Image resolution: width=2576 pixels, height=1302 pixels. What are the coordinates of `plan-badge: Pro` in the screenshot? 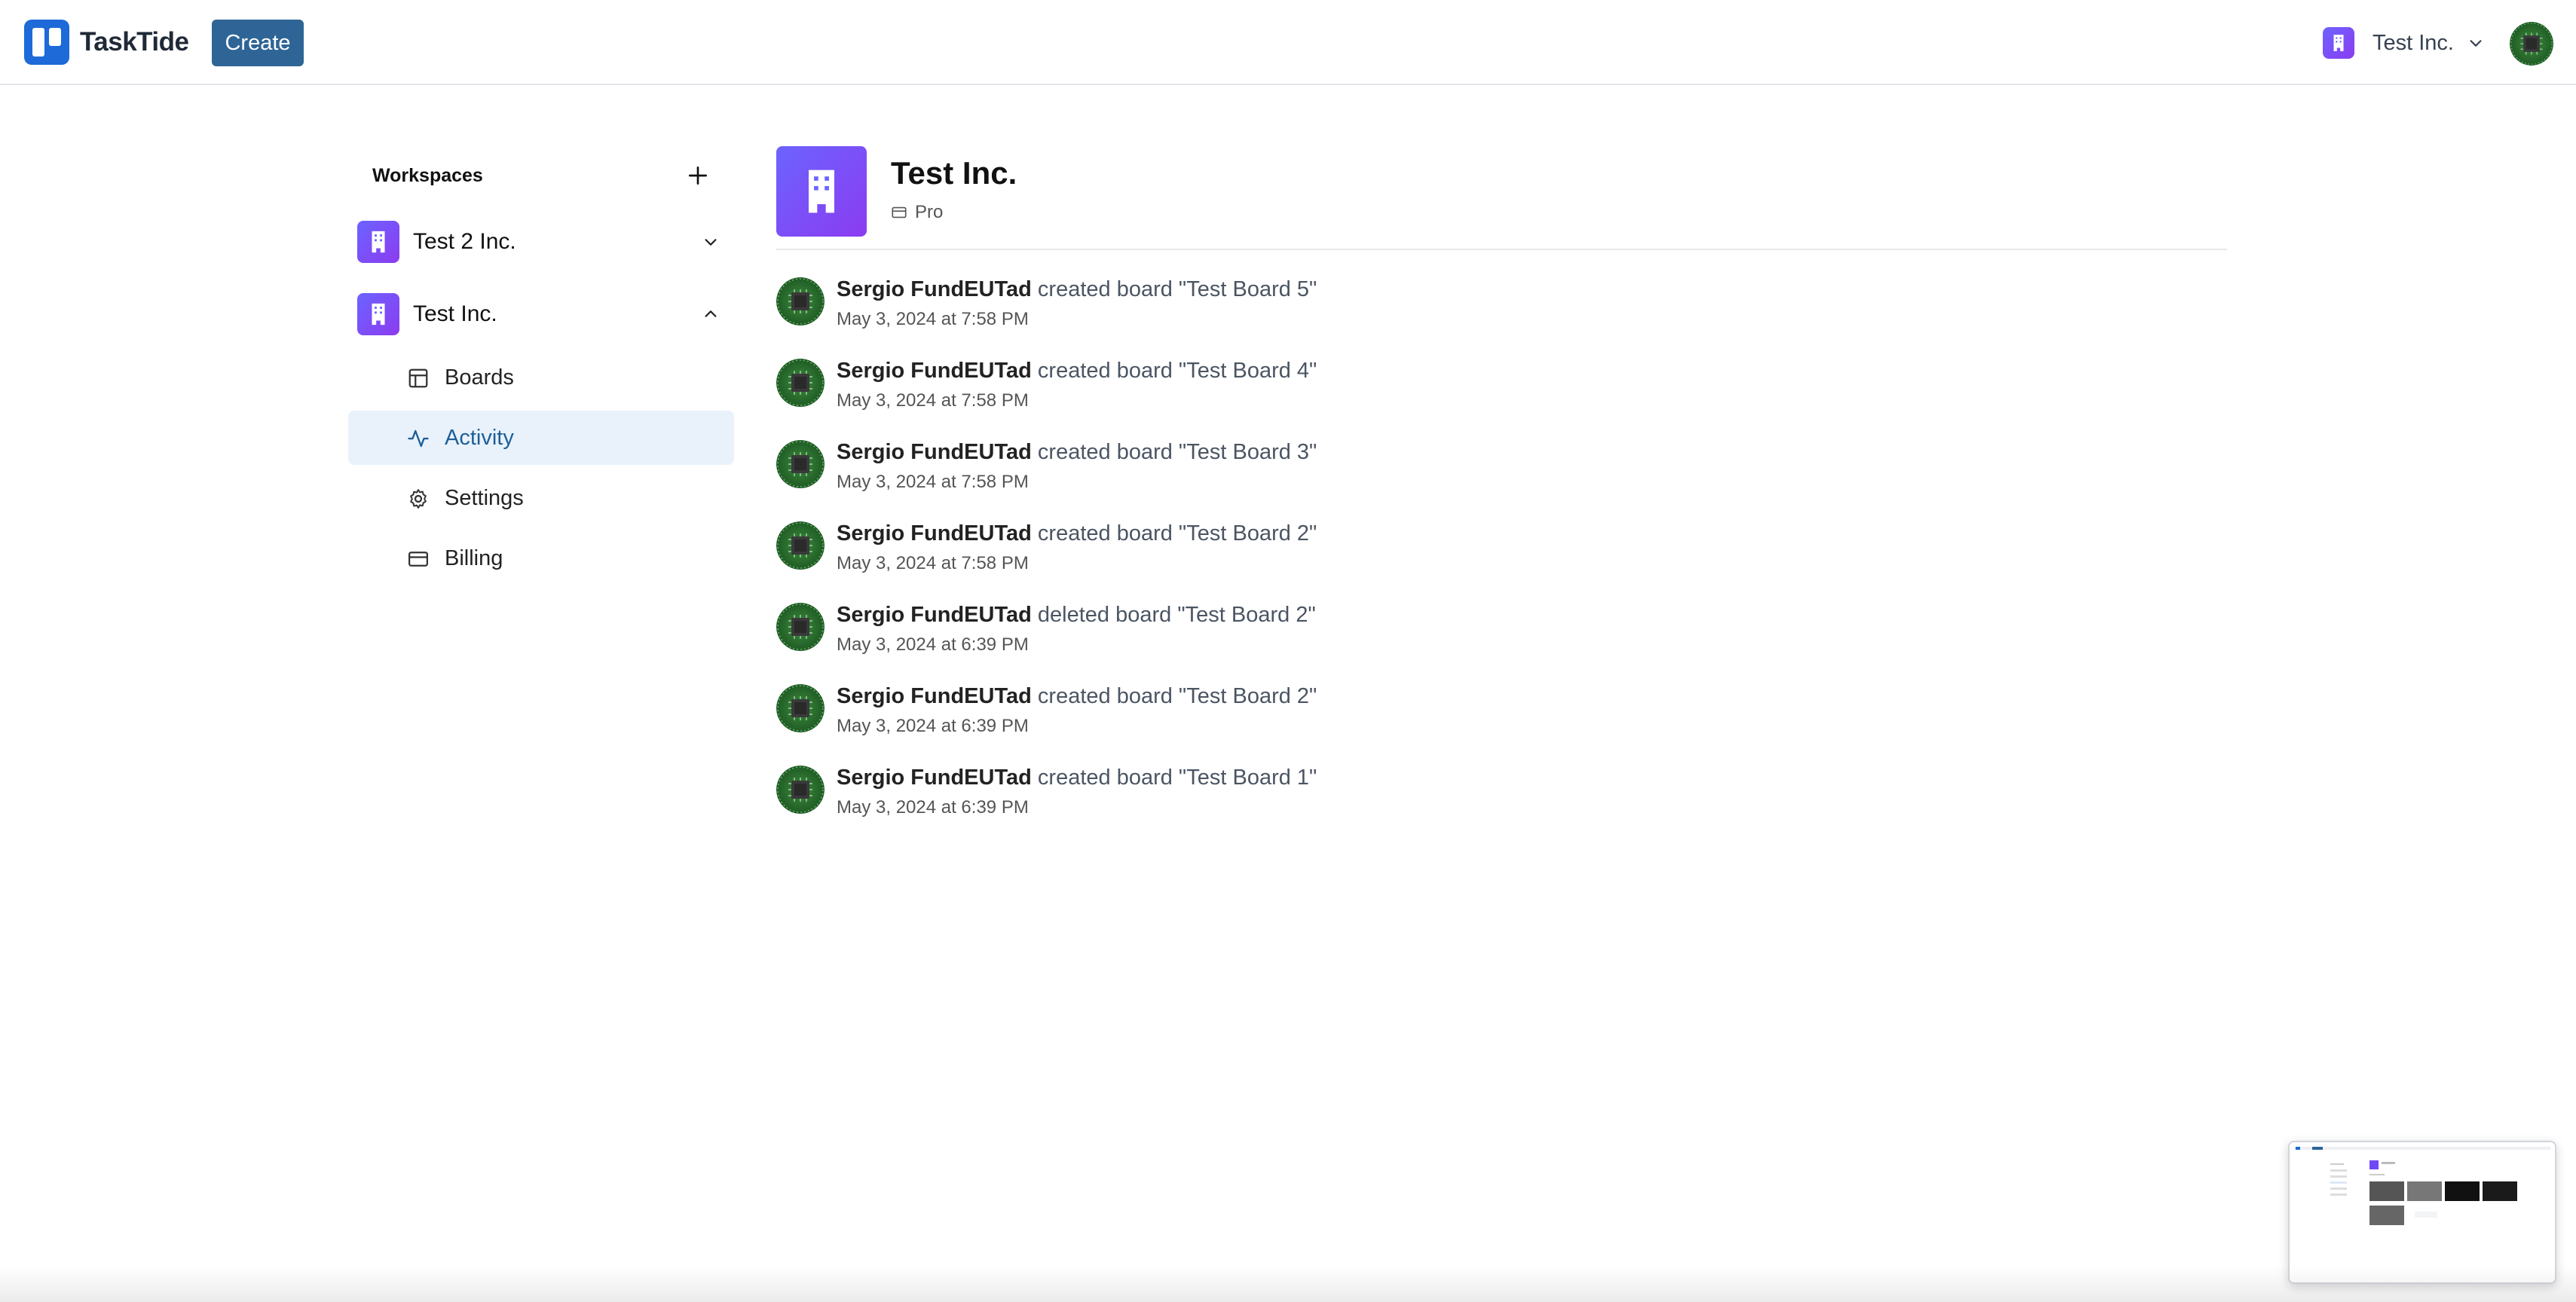 It's located at (917, 212).